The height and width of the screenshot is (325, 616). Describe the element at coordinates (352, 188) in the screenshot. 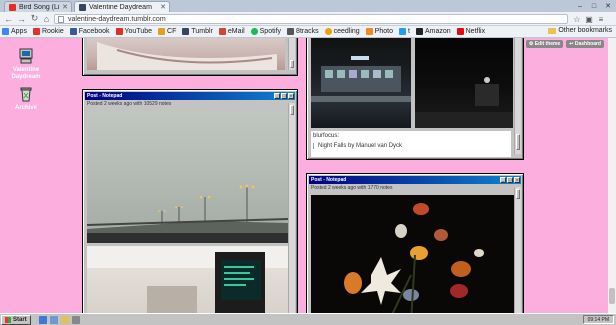

I see `post-meta: Posted 2 weeks ago with 1770 notes` at that location.